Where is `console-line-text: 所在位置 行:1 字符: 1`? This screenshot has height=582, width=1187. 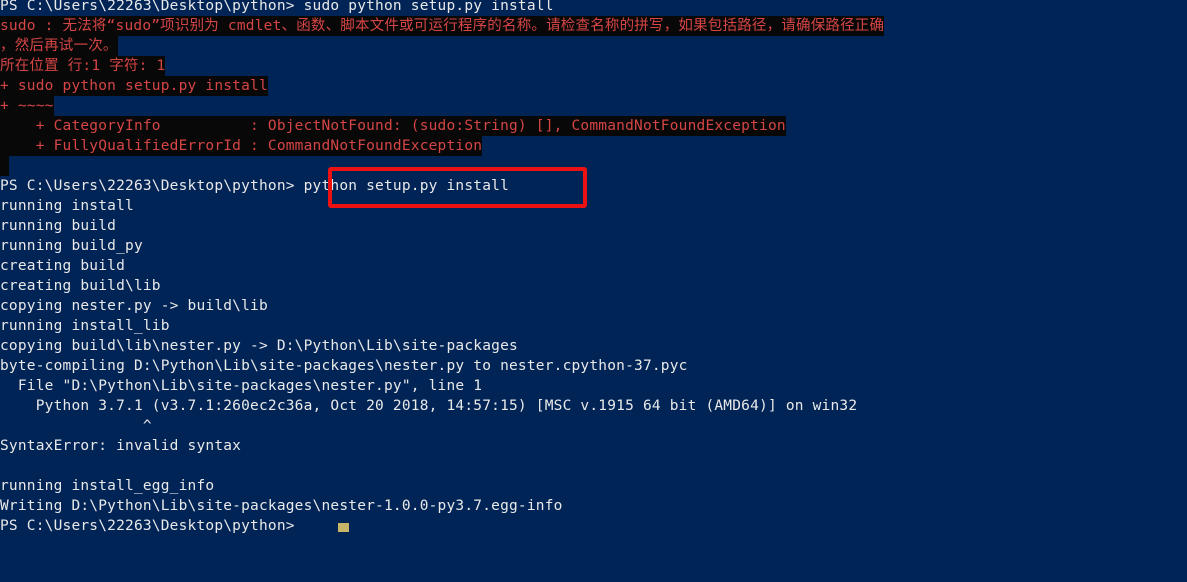 console-line-text: 所在位置 行:1 字符: 1 is located at coordinates (83, 66).